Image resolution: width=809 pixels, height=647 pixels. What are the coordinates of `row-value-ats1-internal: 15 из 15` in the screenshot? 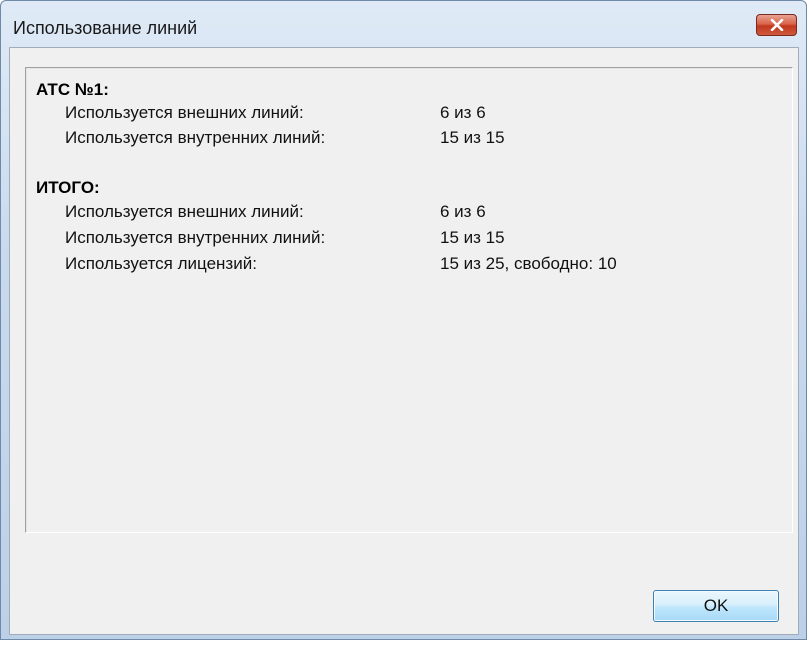 It's located at (472, 137).